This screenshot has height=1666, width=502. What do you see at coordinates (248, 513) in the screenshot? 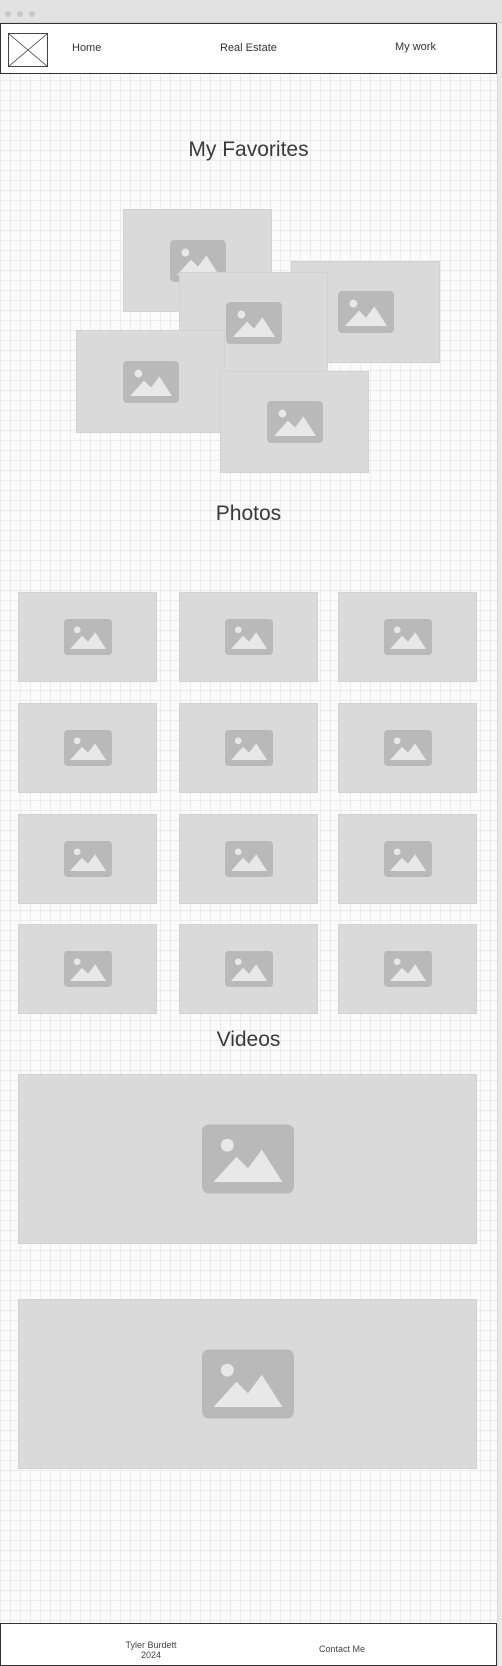
I see `photos-heading: Photos` at bounding box center [248, 513].